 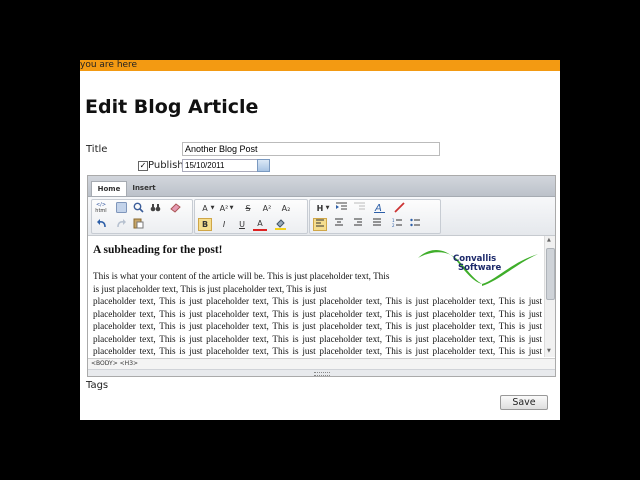 I want to click on editor-scrollbar: ▲ ▼, so click(x=549, y=296).